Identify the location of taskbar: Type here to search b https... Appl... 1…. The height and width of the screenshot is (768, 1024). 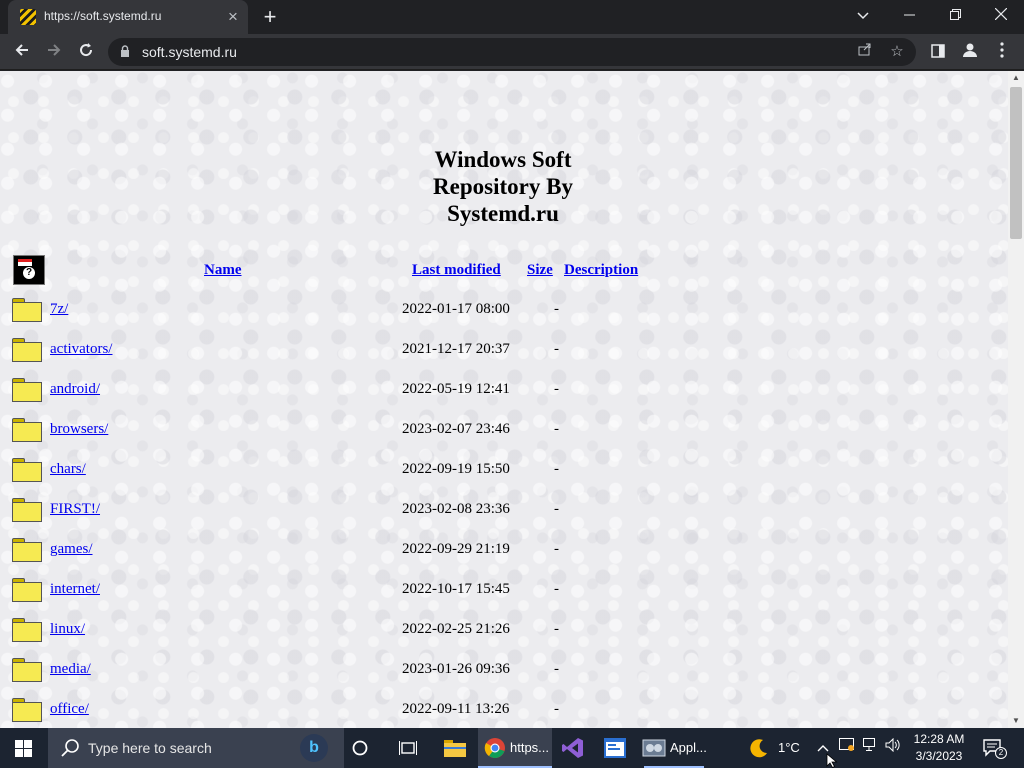
(512, 748).